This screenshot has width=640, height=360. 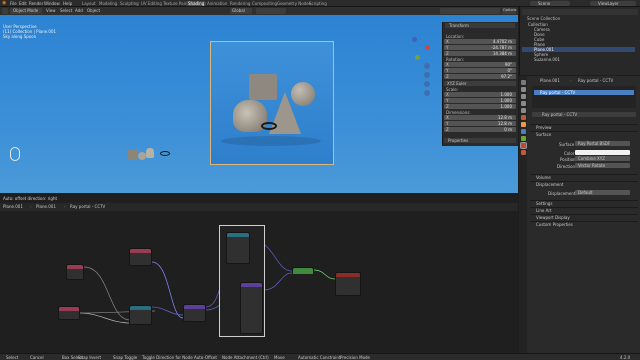 What do you see at coordinates (584, 217) in the screenshot?
I see `section-viewport-display: Viewport Display` at bounding box center [584, 217].